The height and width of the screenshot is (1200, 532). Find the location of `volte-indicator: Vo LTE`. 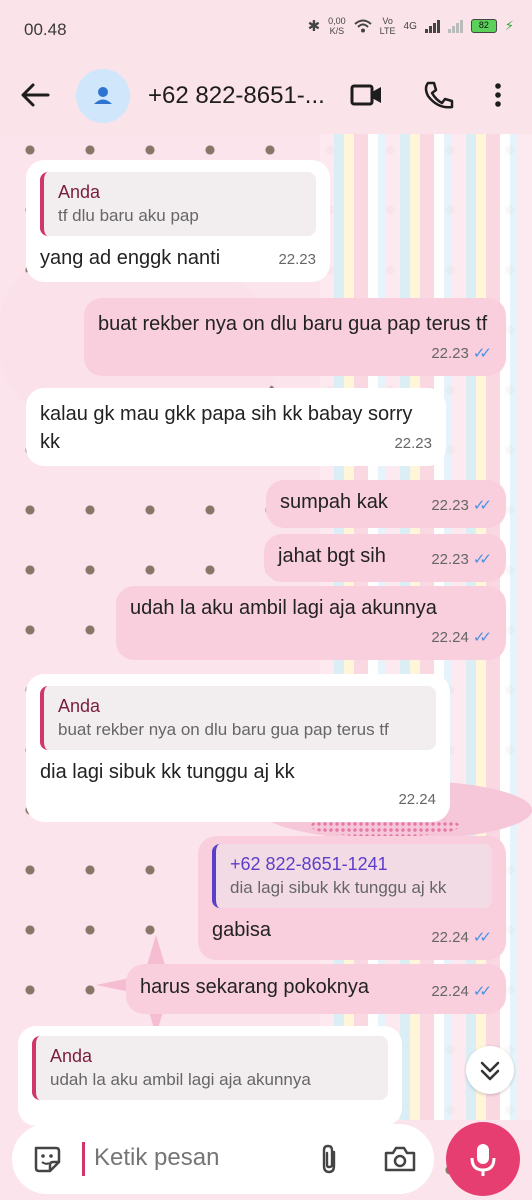

volte-indicator: Vo LTE is located at coordinates (388, 26).